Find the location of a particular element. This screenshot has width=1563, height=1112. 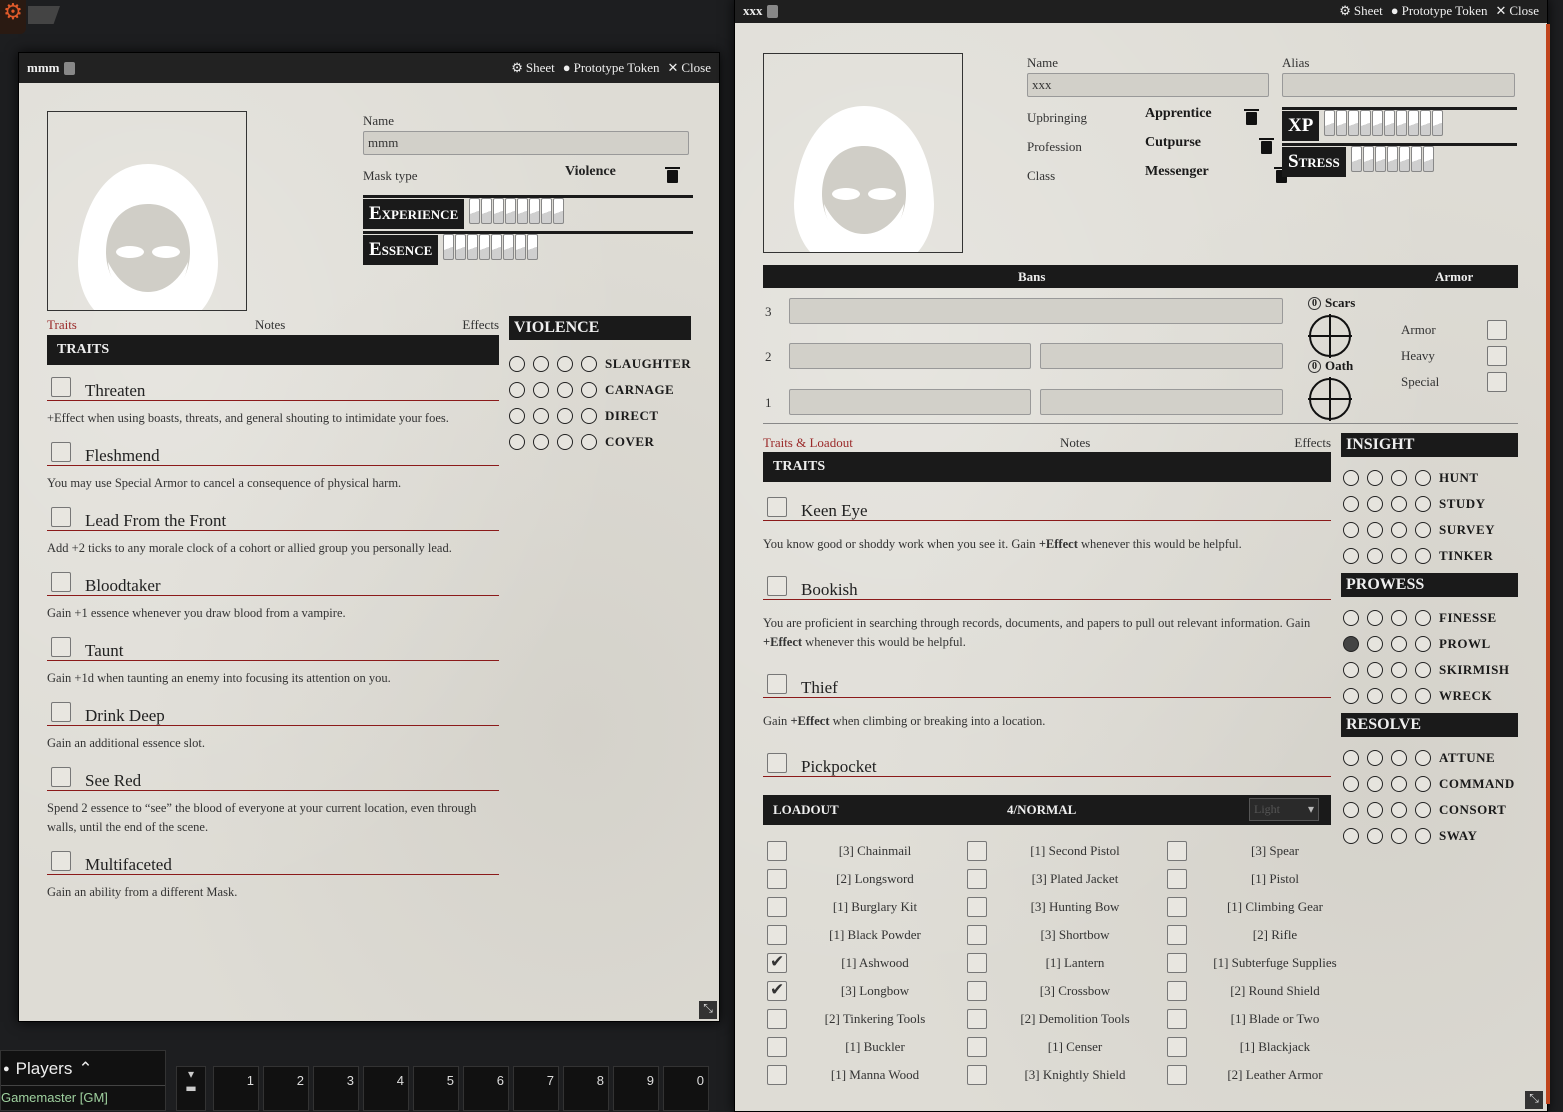

player-gm: Gamemaster [GM] is located at coordinates (83, 1095).